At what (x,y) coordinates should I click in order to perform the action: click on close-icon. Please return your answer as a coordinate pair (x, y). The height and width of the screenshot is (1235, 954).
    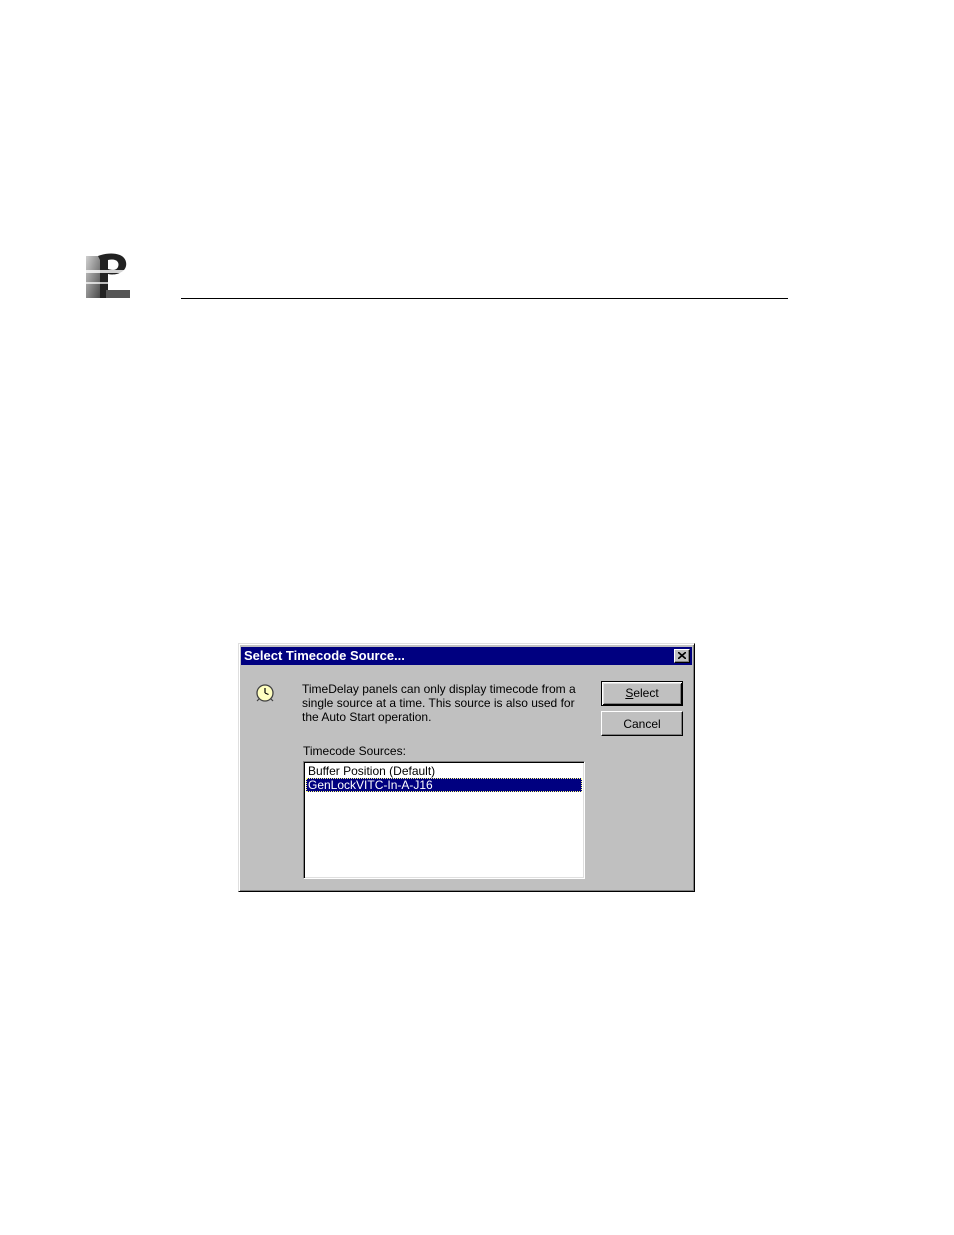
    Looking at the image, I should click on (682, 655).